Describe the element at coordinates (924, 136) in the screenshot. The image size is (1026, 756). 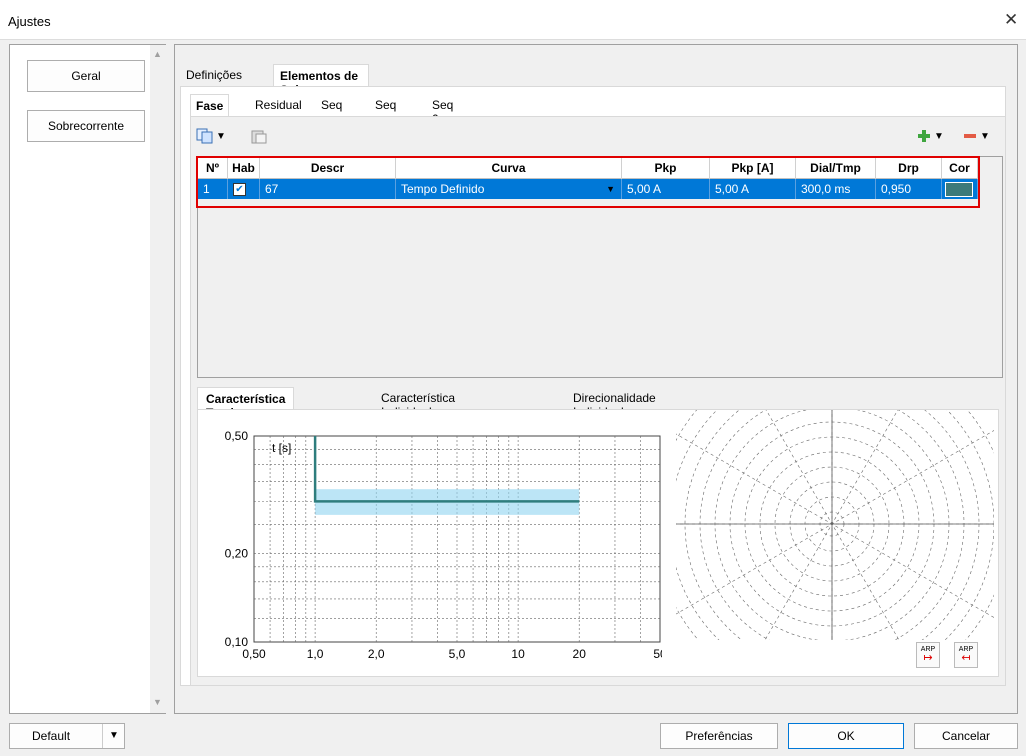
I see `plus-icon` at that location.